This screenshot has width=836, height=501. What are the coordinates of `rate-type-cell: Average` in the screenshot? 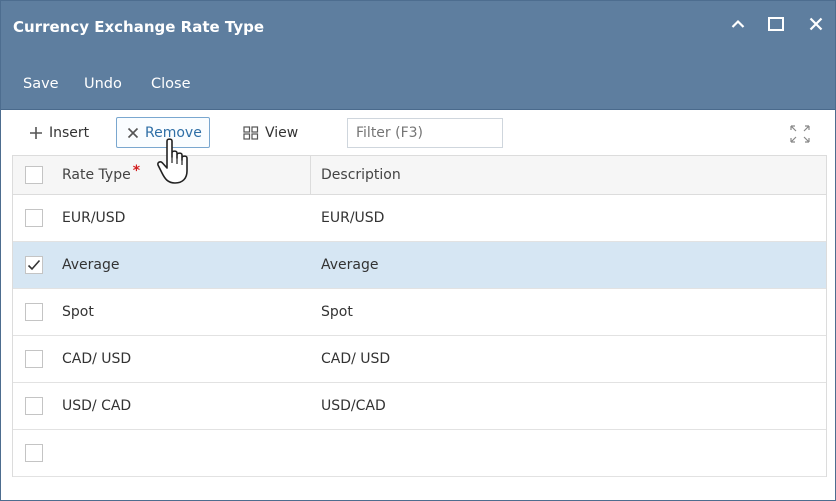 It's located at (91, 265).